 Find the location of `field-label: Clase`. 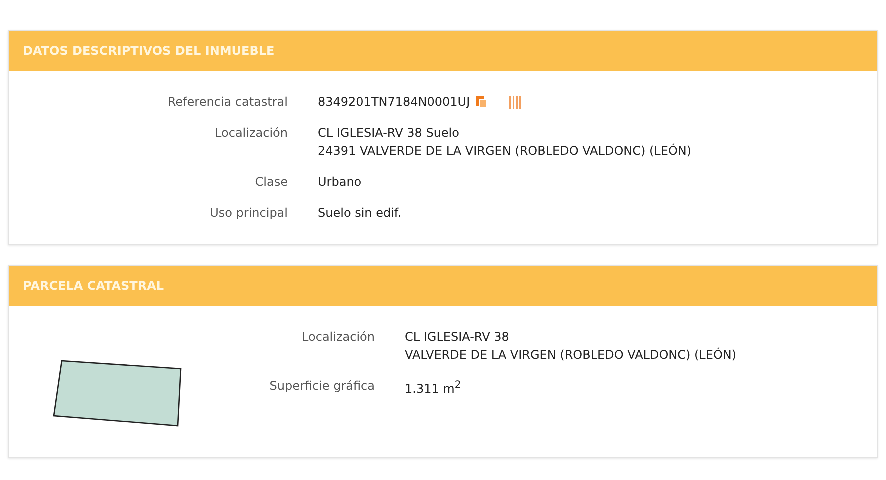

field-label: Clase is located at coordinates (271, 182).